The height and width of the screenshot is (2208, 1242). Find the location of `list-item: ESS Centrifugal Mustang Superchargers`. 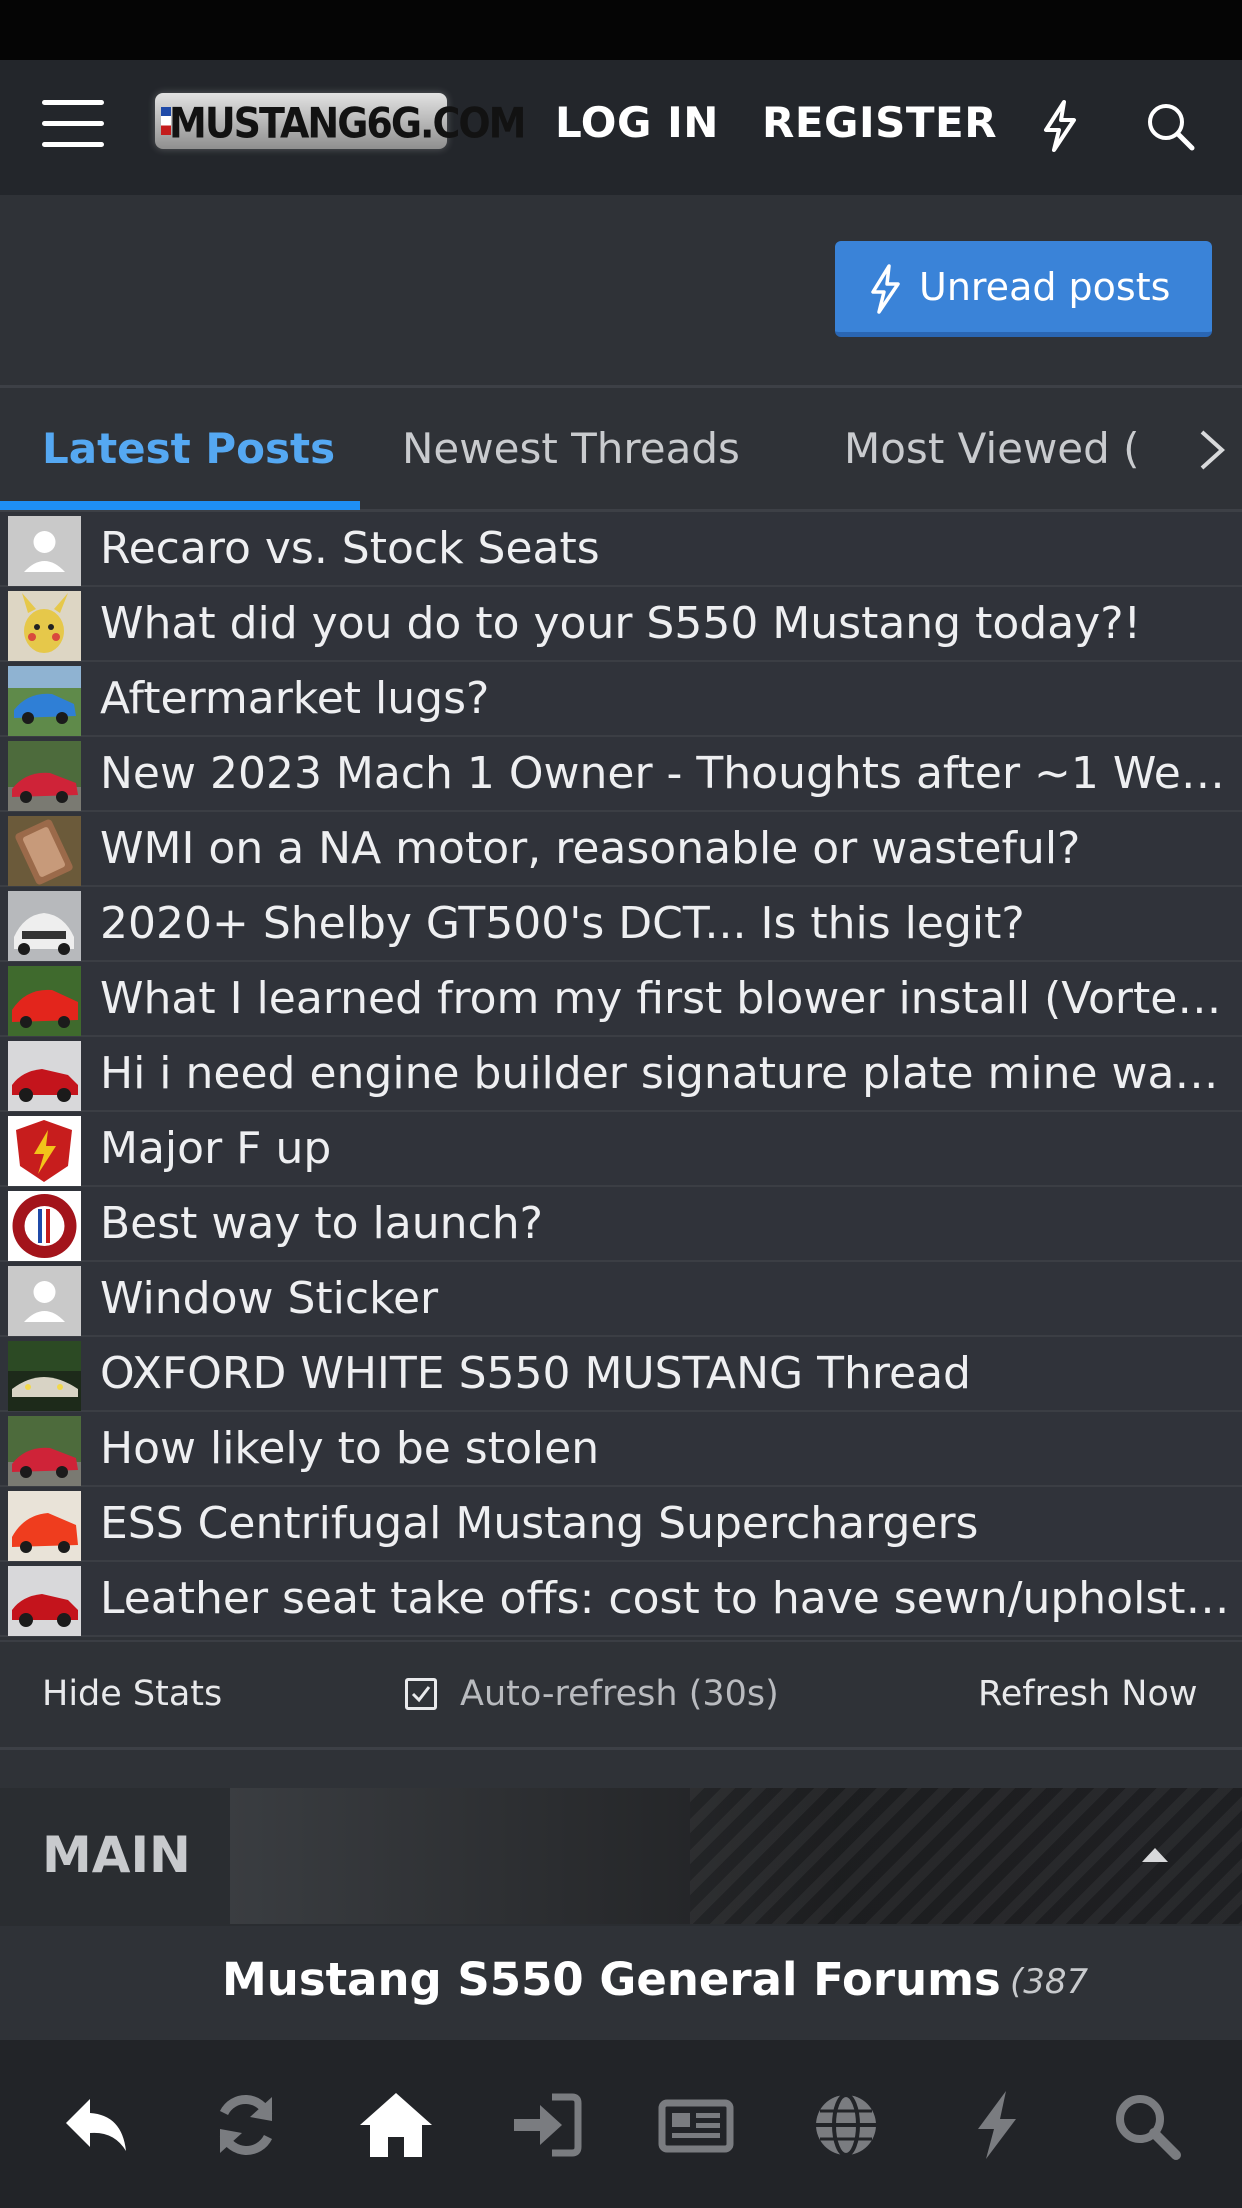

list-item: ESS Centrifugal Mustang Superchargers is located at coordinates (621, 1524).